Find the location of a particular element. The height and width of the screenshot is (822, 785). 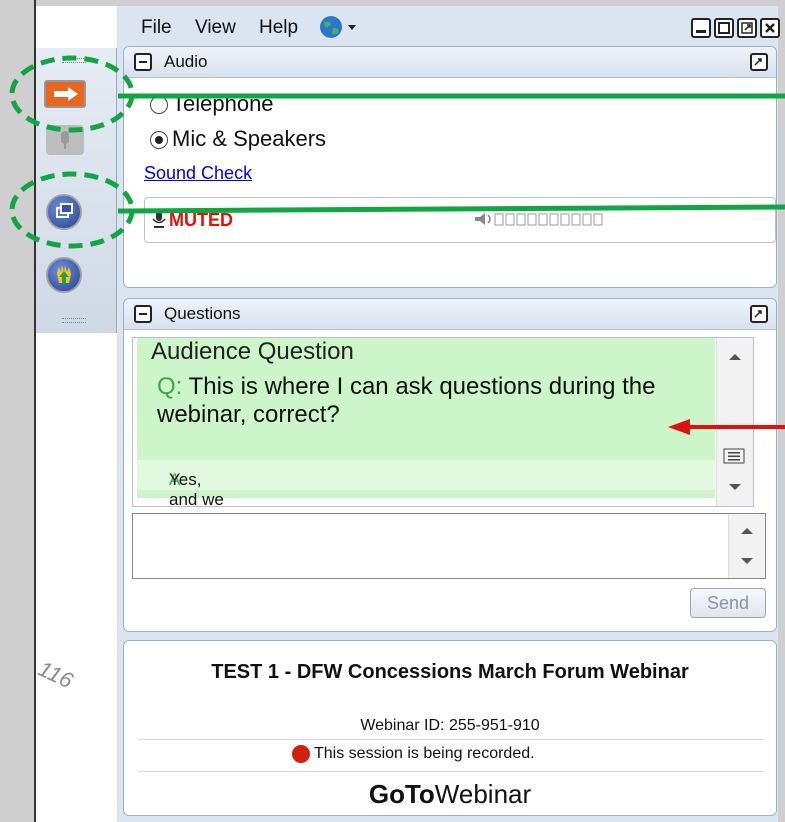

show-hide-panel-button is located at coordinates (65, 94).